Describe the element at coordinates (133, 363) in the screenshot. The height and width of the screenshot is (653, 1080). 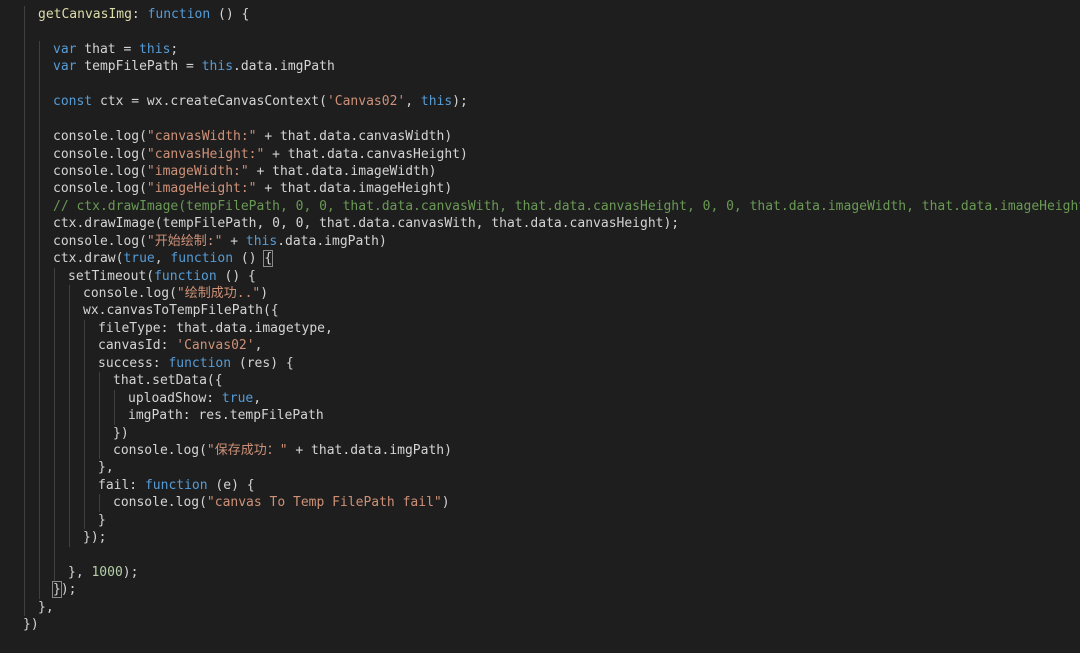
I see `code-token: success:` at that location.